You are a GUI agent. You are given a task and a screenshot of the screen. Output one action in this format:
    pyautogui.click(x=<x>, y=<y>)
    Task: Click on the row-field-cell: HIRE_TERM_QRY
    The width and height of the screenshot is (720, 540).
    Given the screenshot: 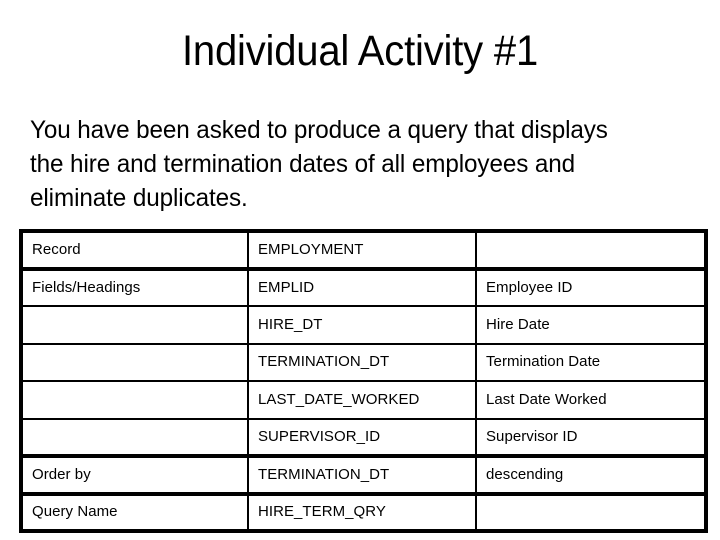 What is the action you would take?
    pyautogui.click(x=362, y=512)
    